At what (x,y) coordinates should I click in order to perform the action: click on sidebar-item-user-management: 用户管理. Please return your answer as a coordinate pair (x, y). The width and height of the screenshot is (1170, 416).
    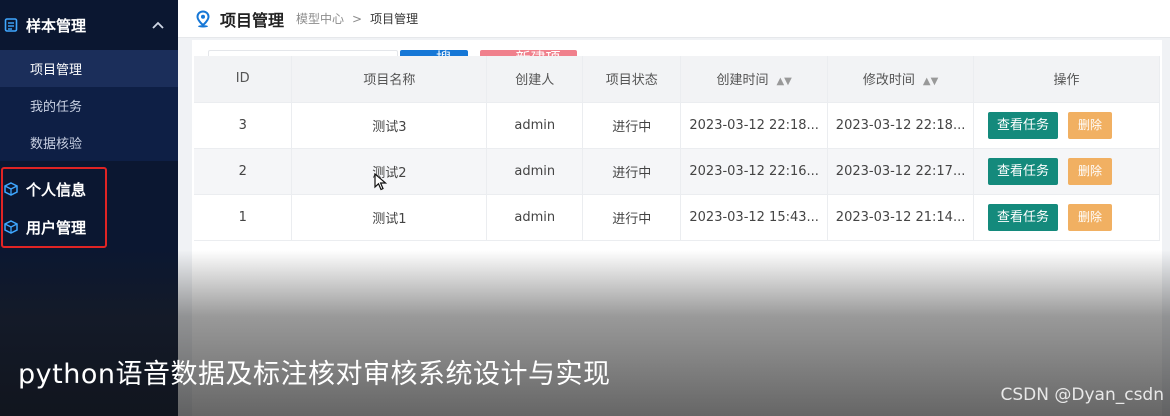
    Looking at the image, I should click on (45, 227).